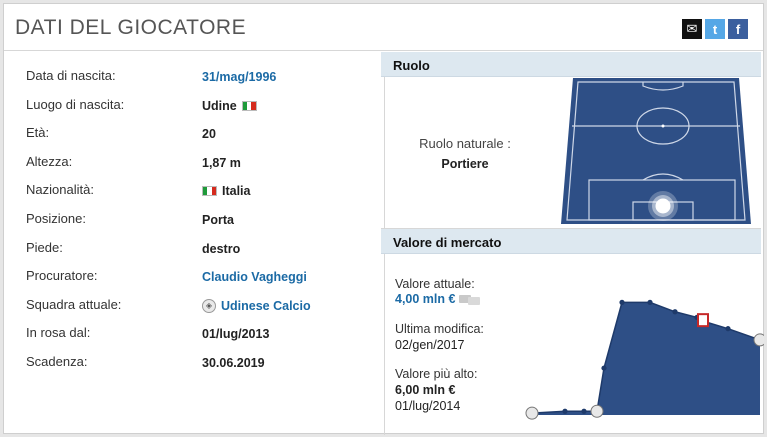 The image size is (767, 437). I want to click on detail-row: In rosa dal: 01/lug/2013, so click(194, 331).